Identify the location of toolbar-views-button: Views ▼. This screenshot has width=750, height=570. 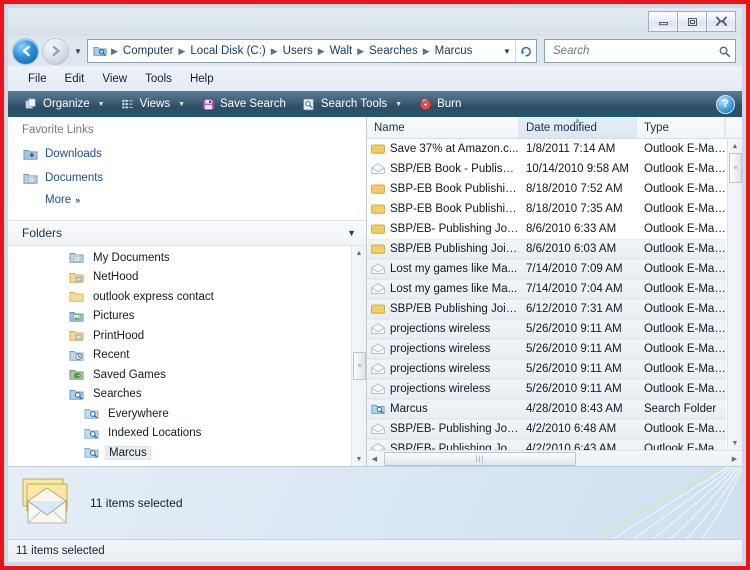
(153, 104).